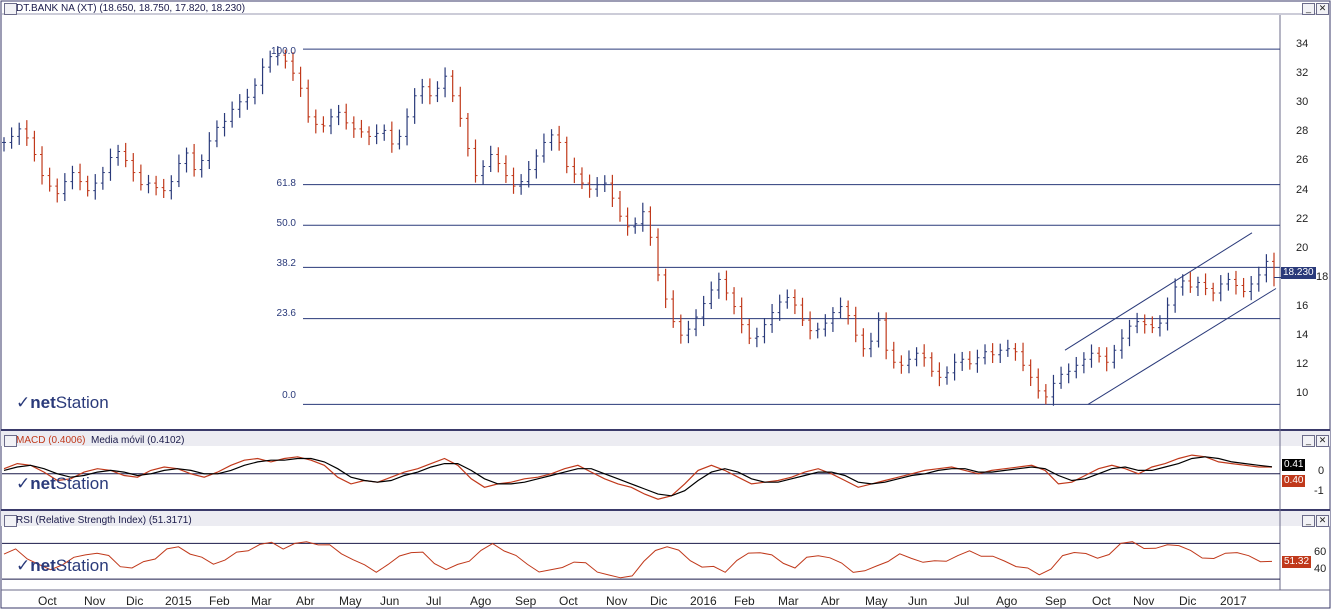 This screenshot has width=1332, height=610. What do you see at coordinates (1294, 465) in the screenshot?
I see `macd-signal-badge: 0.41` at bounding box center [1294, 465].